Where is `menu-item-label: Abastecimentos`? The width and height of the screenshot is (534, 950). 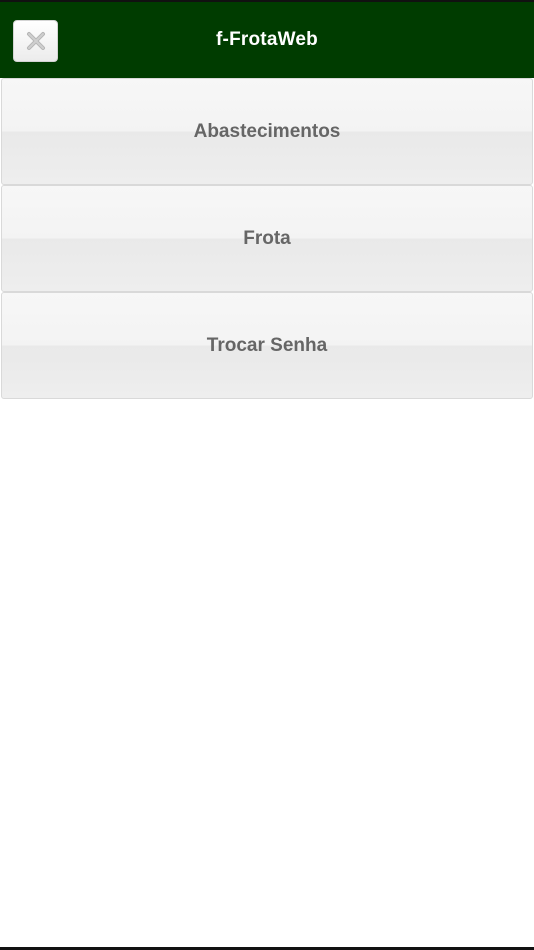 menu-item-label: Abastecimentos is located at coordinates (267, 131).